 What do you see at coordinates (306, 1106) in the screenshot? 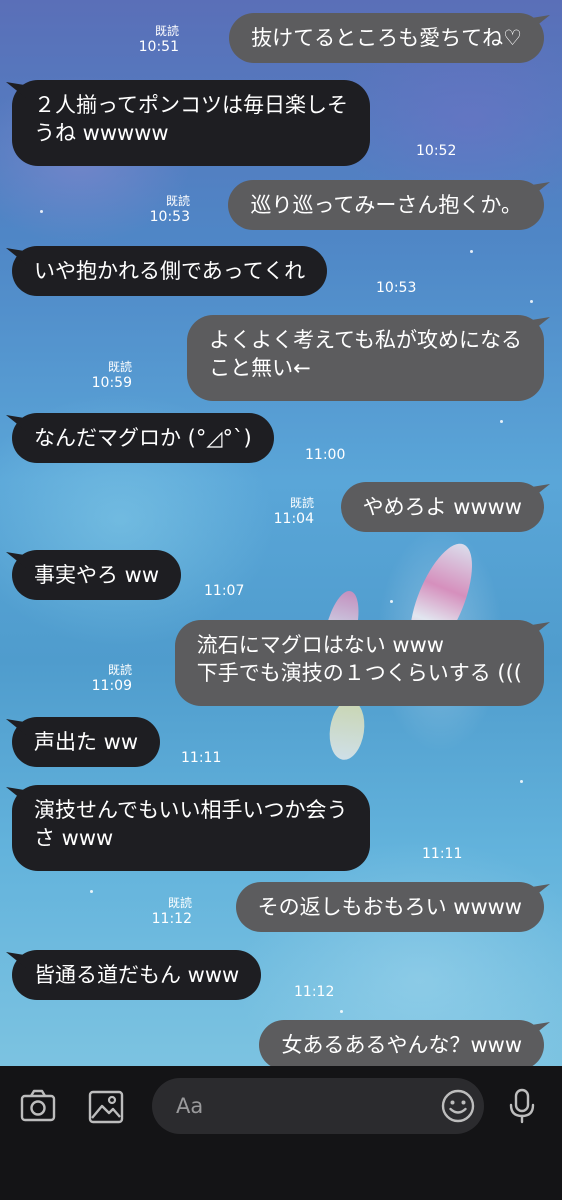
I see `message-input` at bounding box center [306, 1106].